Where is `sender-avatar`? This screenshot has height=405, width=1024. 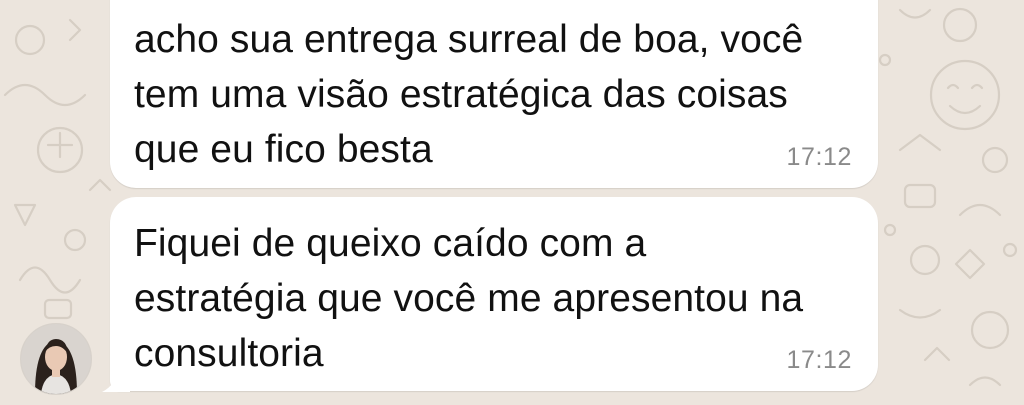
sender-avatar is located at coordinates (56, 359).